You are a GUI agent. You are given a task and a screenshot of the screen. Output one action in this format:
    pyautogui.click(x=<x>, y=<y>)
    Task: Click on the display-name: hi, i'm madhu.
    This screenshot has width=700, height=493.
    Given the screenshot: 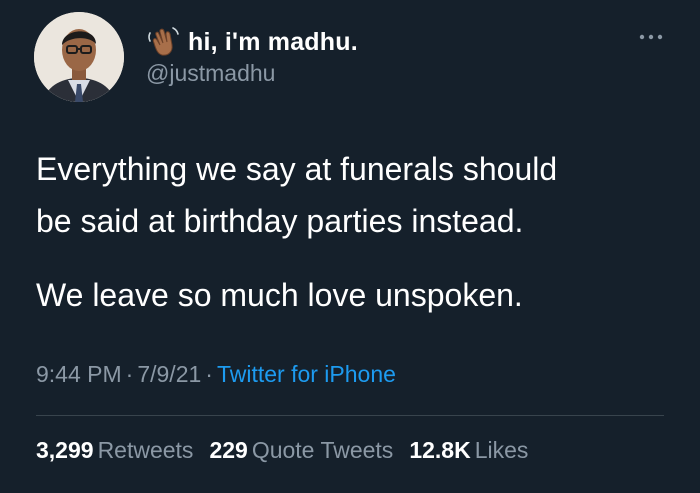 What is the action you would take?
    pyautogui.click(x=273, y=41)
    